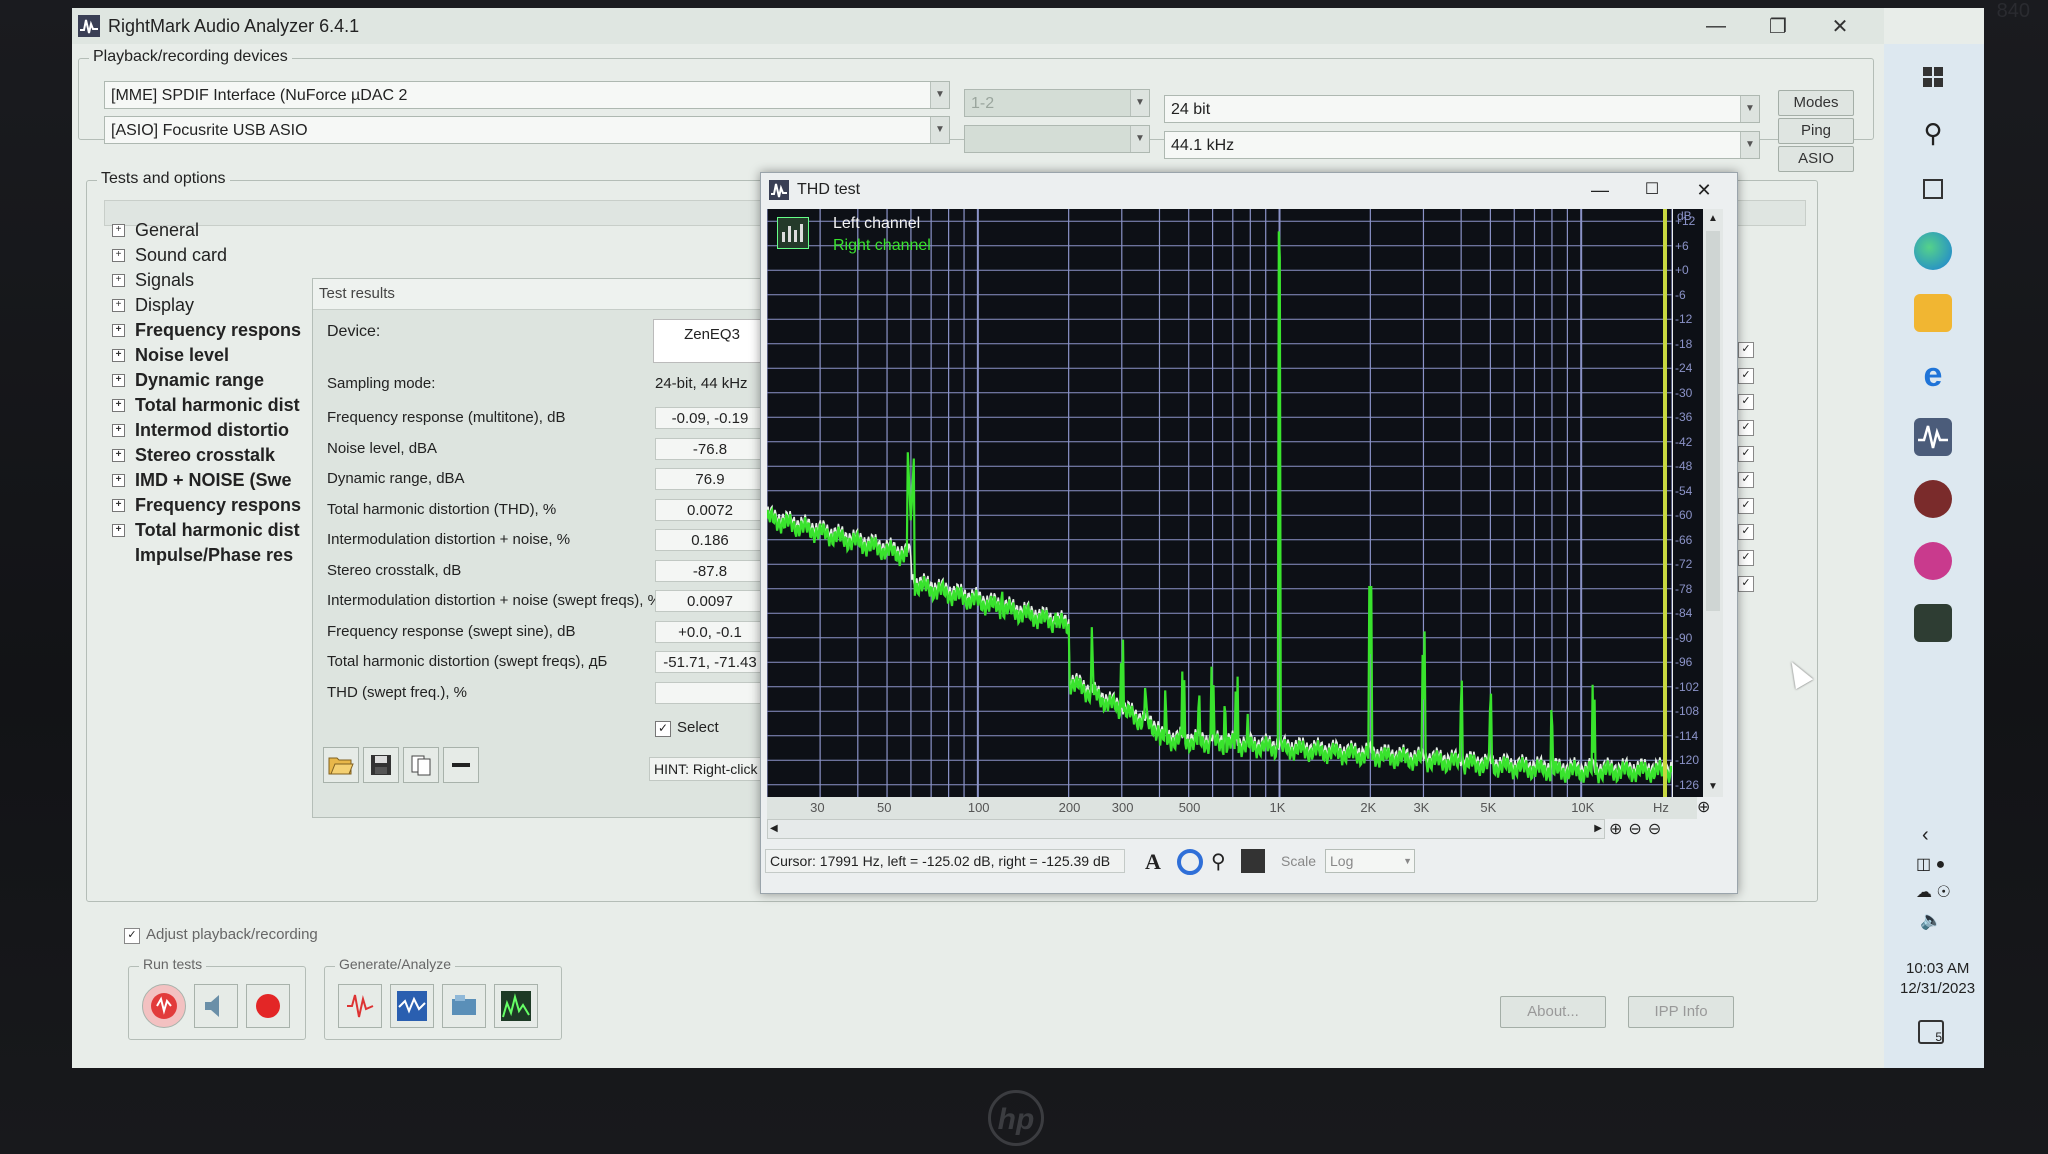  Describe the element at coordinates (464, 1006) in the screenshot. I see `open-recording-icon` at that location.